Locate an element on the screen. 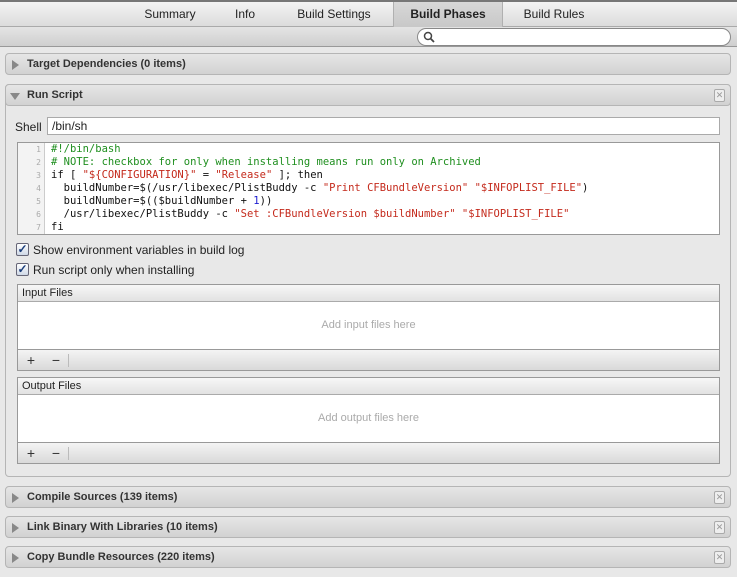 This screenshot has height=577, width=737. output-files-header: Output Files is located at coordinates (368, 386).